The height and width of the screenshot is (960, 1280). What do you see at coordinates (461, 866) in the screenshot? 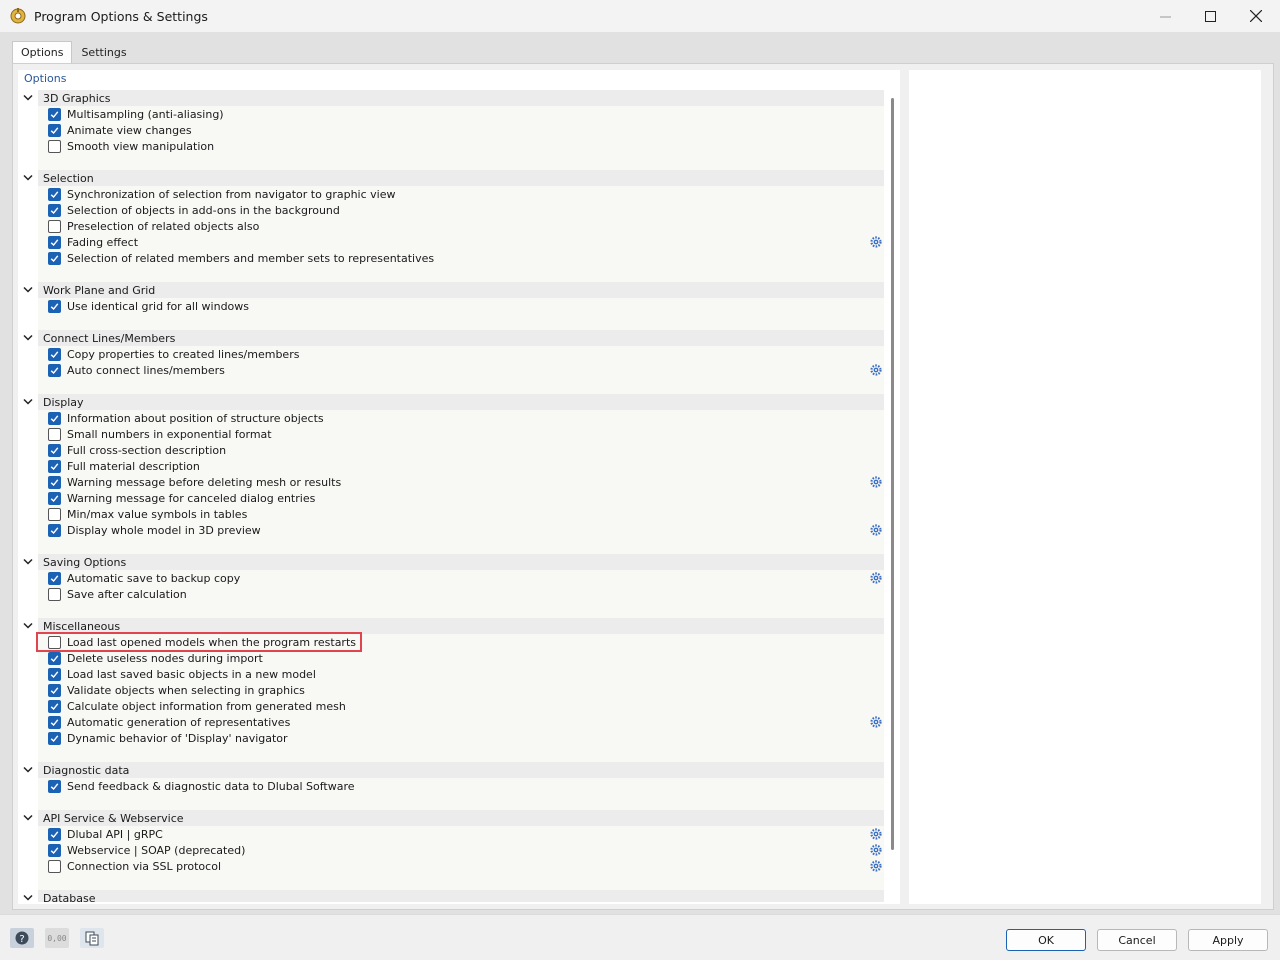
I see `option-row: Connection via SSL protocol` at bounding box center [461, 866].